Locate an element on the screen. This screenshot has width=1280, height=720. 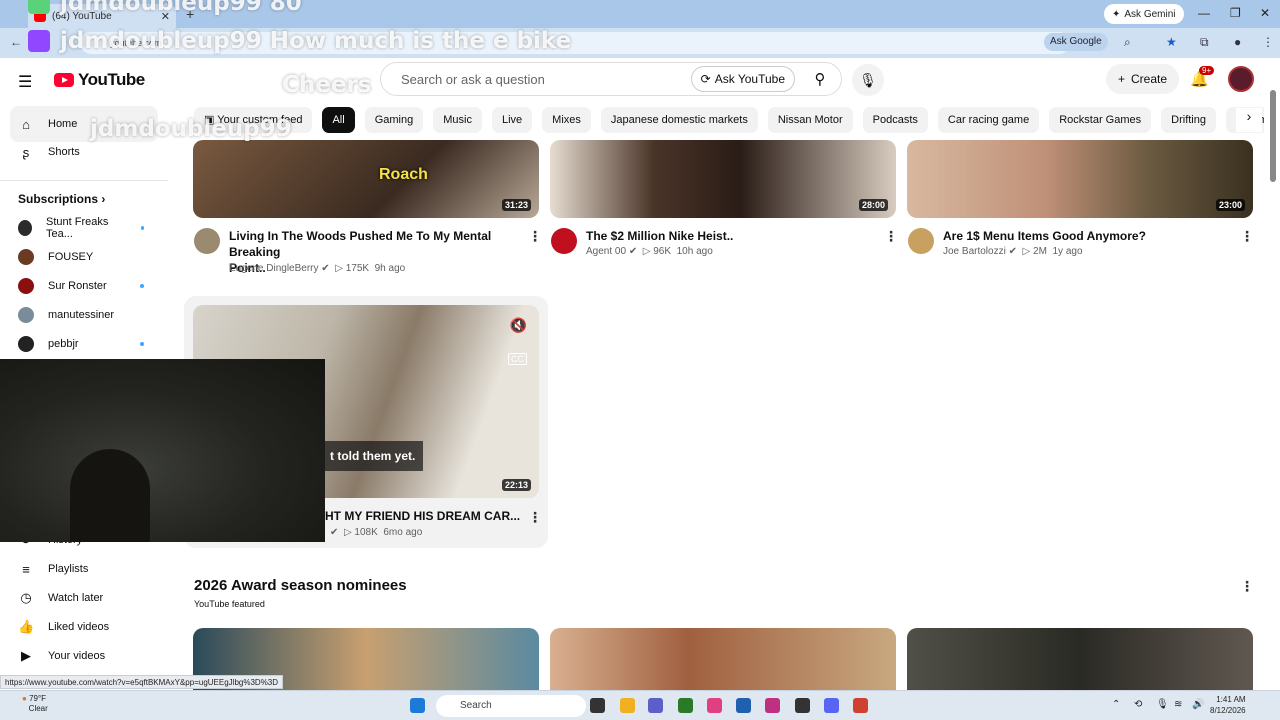
chip-custom-feed: ▣ Your custom feed is located at coordinates (253, 120).